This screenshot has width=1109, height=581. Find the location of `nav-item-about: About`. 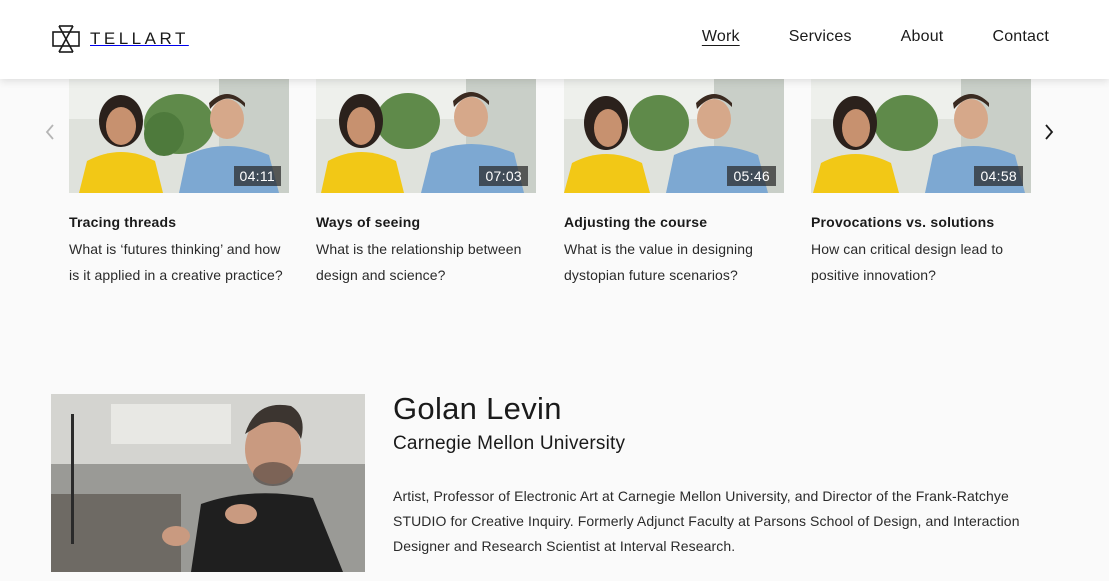

nav-item-about: About is located at coordinates (922, 37).